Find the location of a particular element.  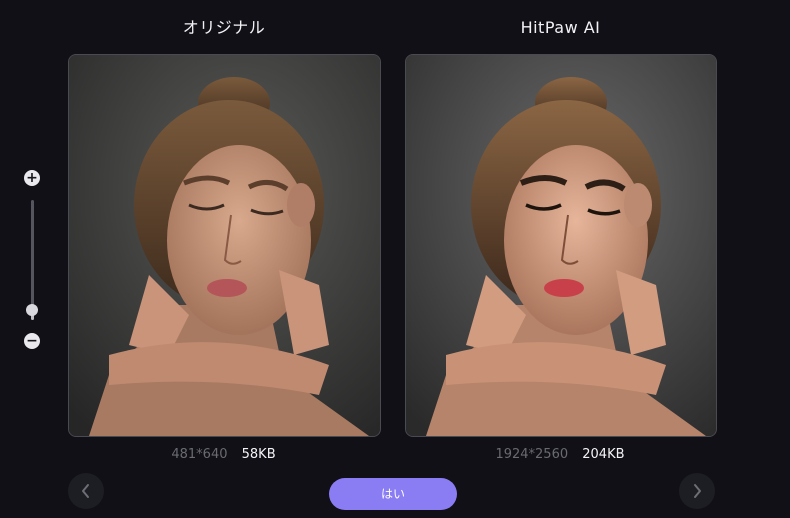

zoom-in-icon: + is located at coordinates (32, 178).